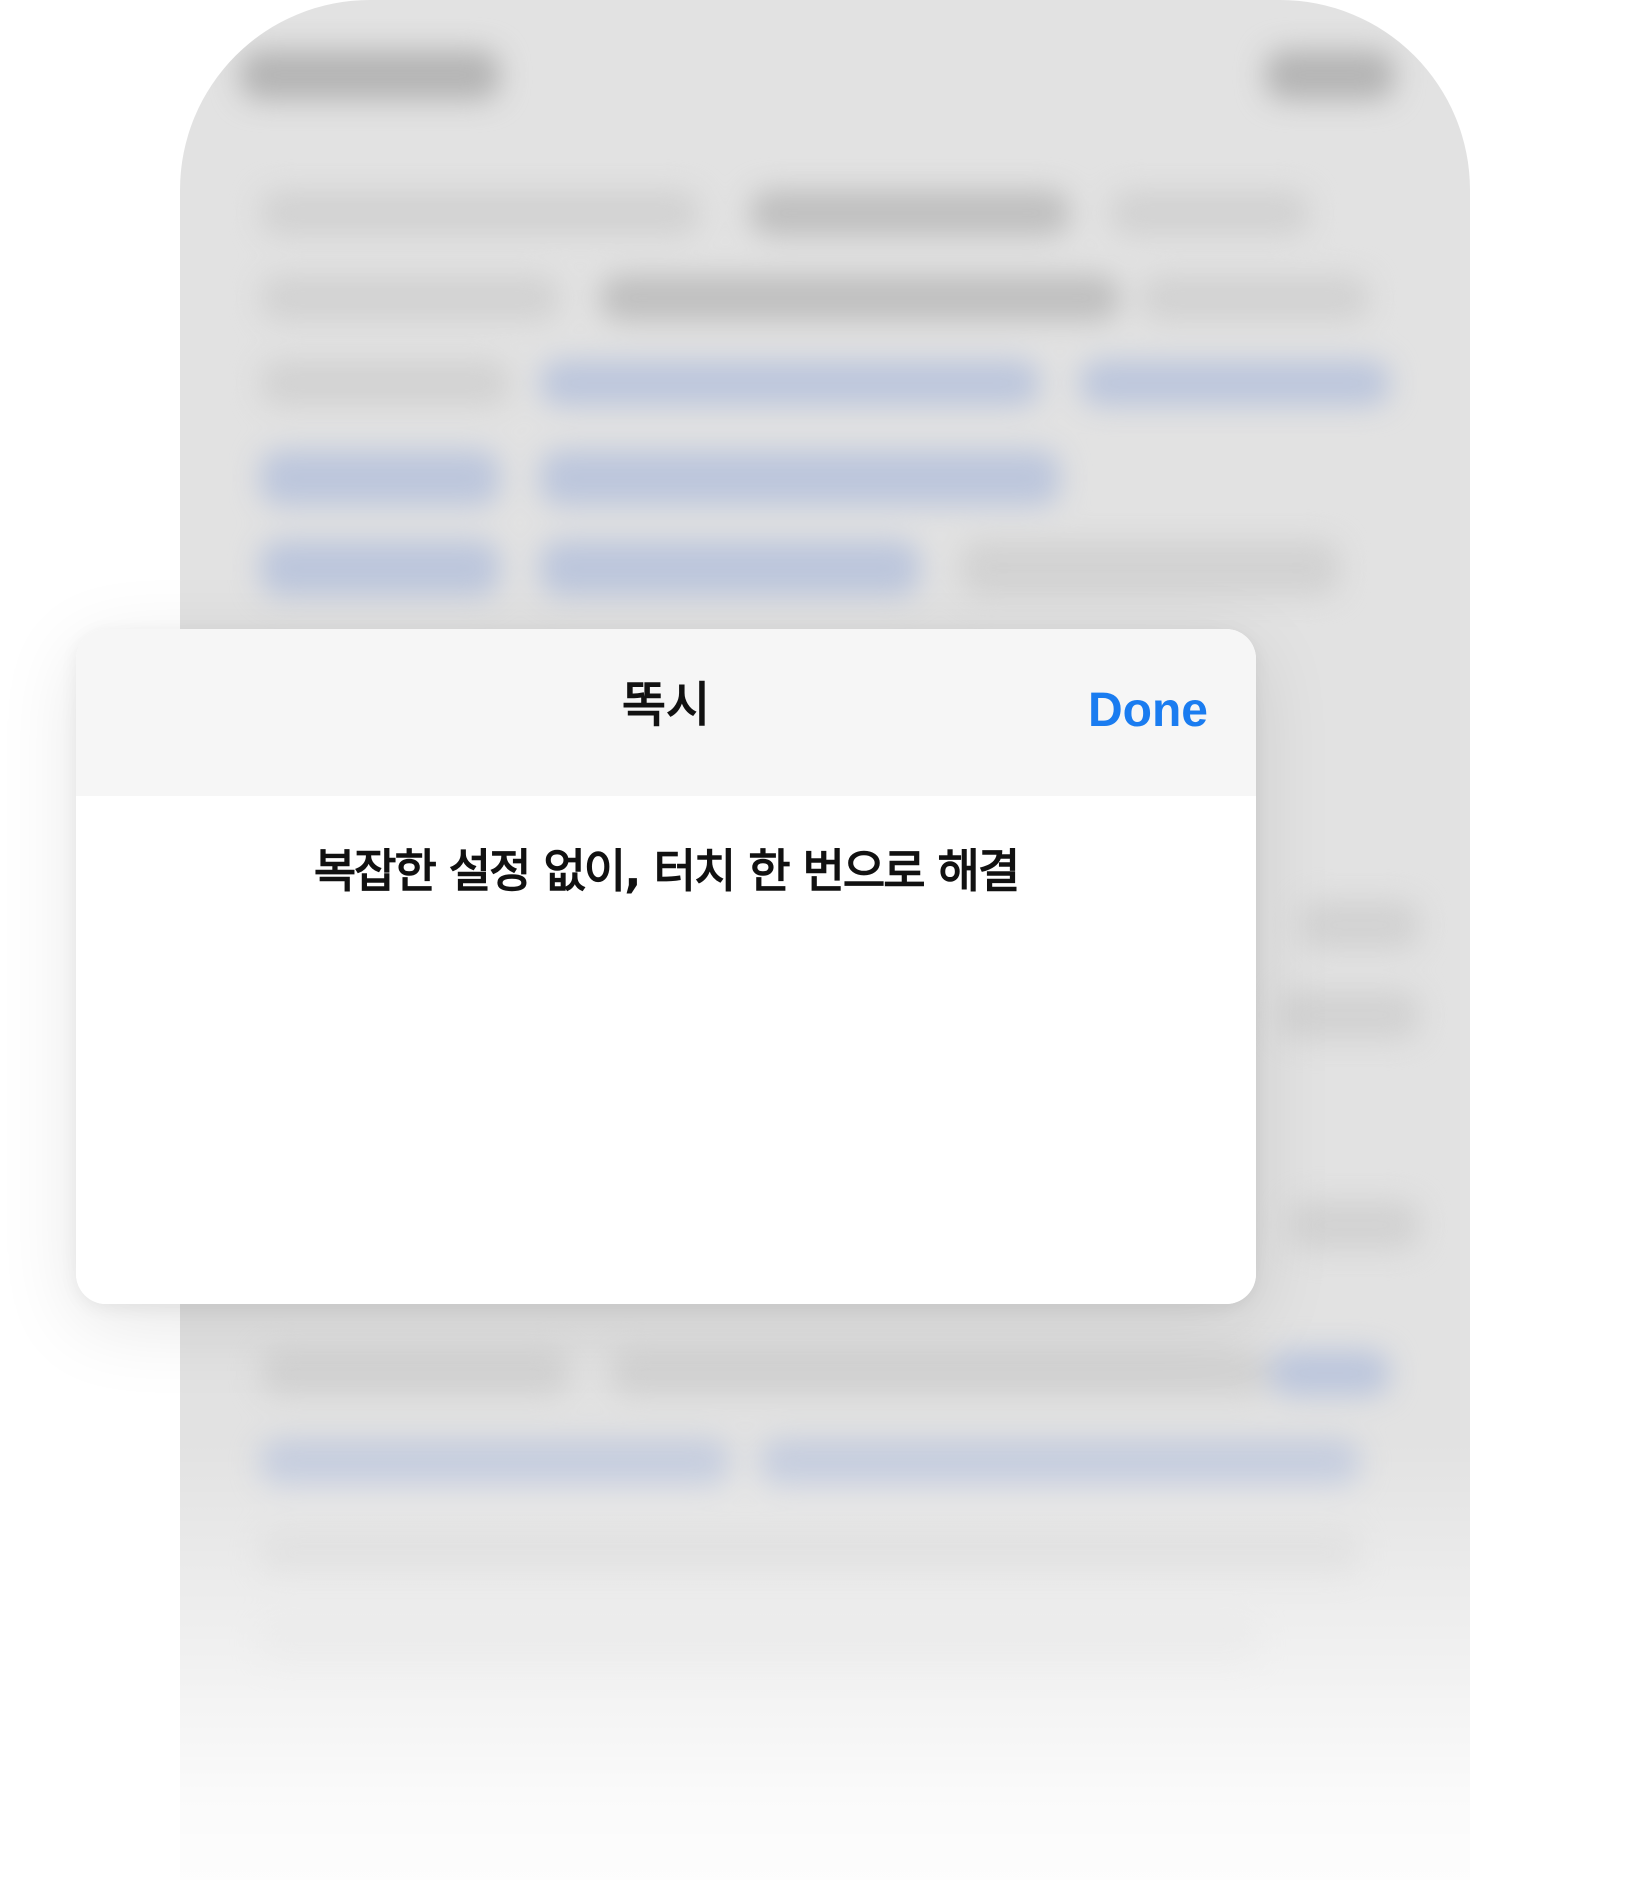 The image size is (1648, 1880). I want to click on sheet-title: 똑시, so click(666, 705).